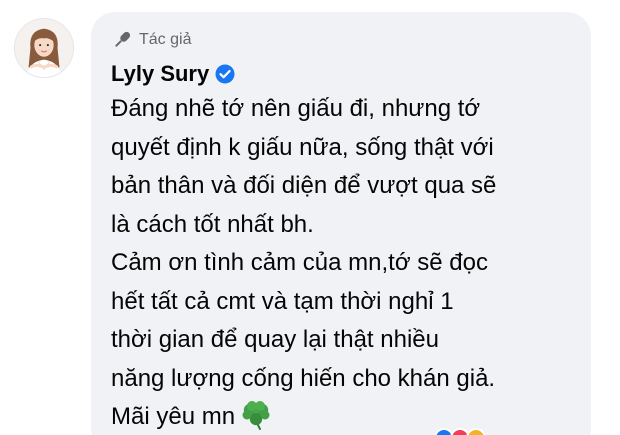 The width and height of the screenshot is (620, 435). I want to click on comment-line: bản thân và đối diện để vượt qua sẽ, so click(304, 185).